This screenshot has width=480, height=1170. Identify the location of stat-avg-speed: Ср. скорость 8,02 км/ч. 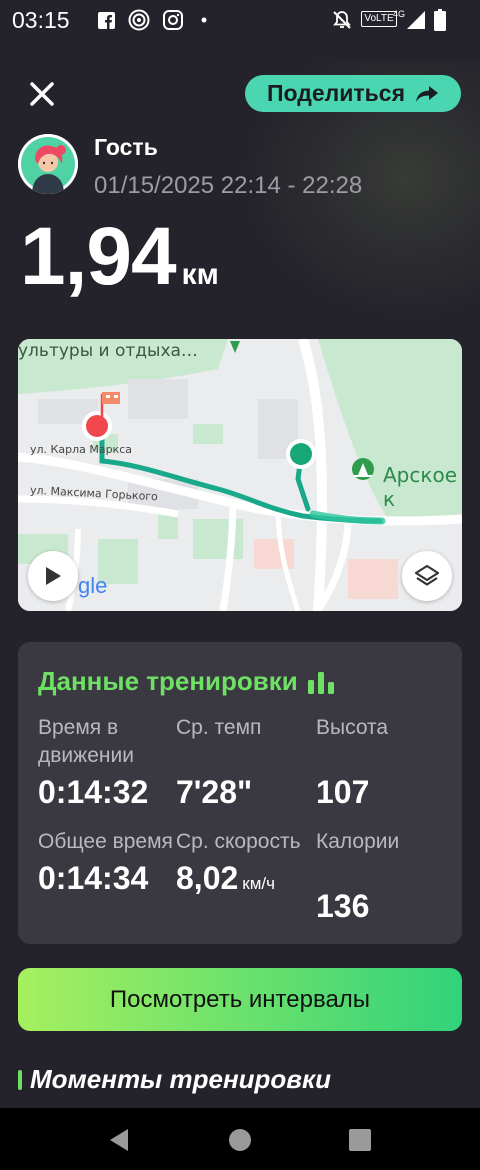
(246, 862).